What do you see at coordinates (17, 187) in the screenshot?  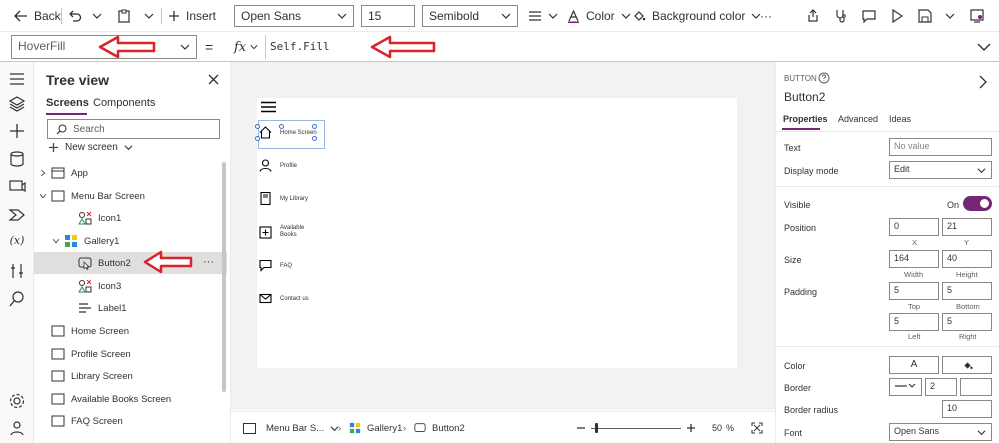 I see `media-icon` at bounding box center [17, 187].